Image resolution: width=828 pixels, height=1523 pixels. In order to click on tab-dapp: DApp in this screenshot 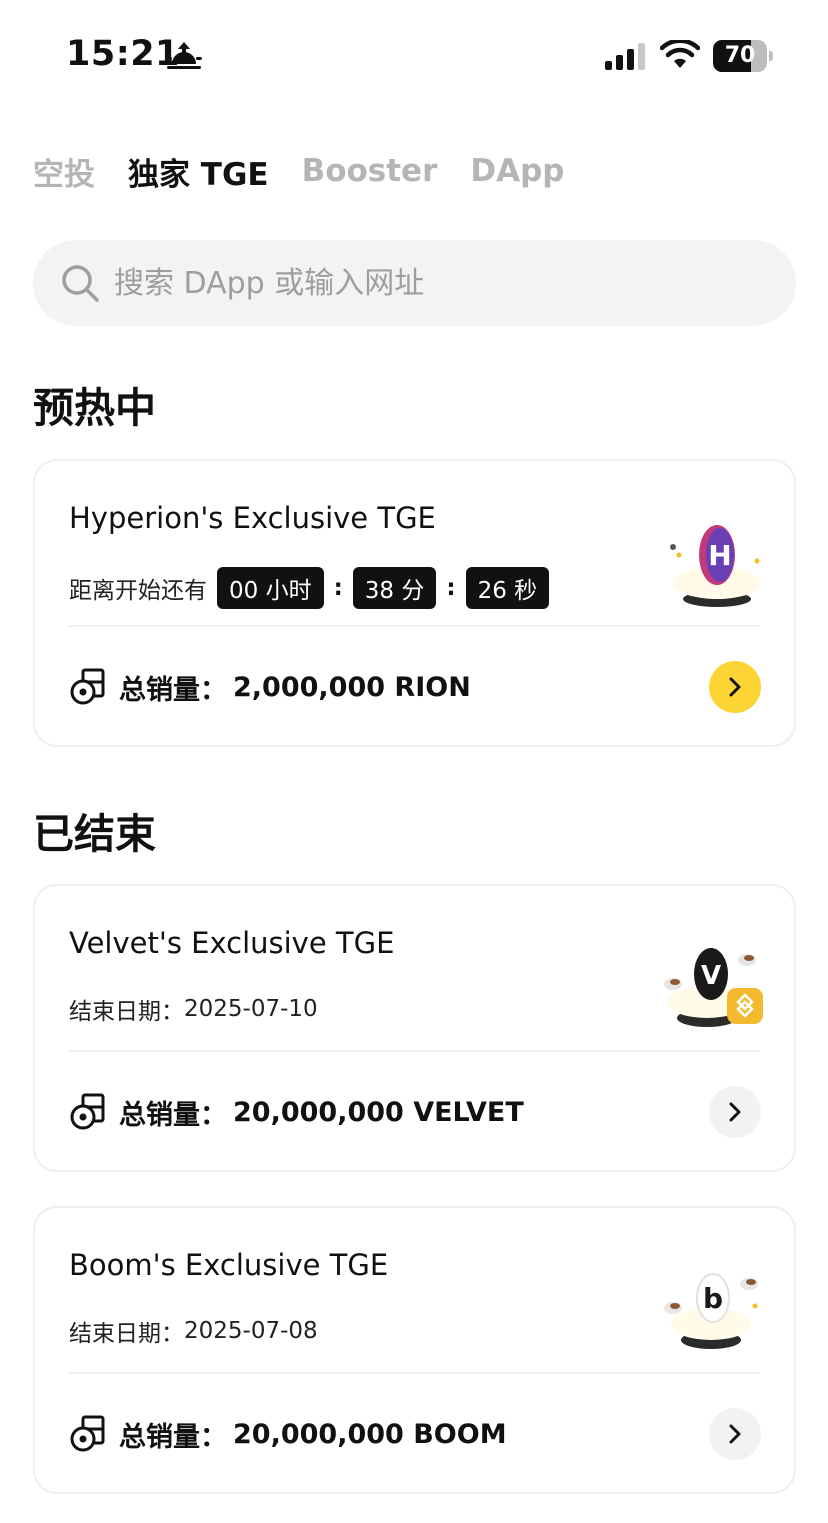, I will do `click(517, 171)`.